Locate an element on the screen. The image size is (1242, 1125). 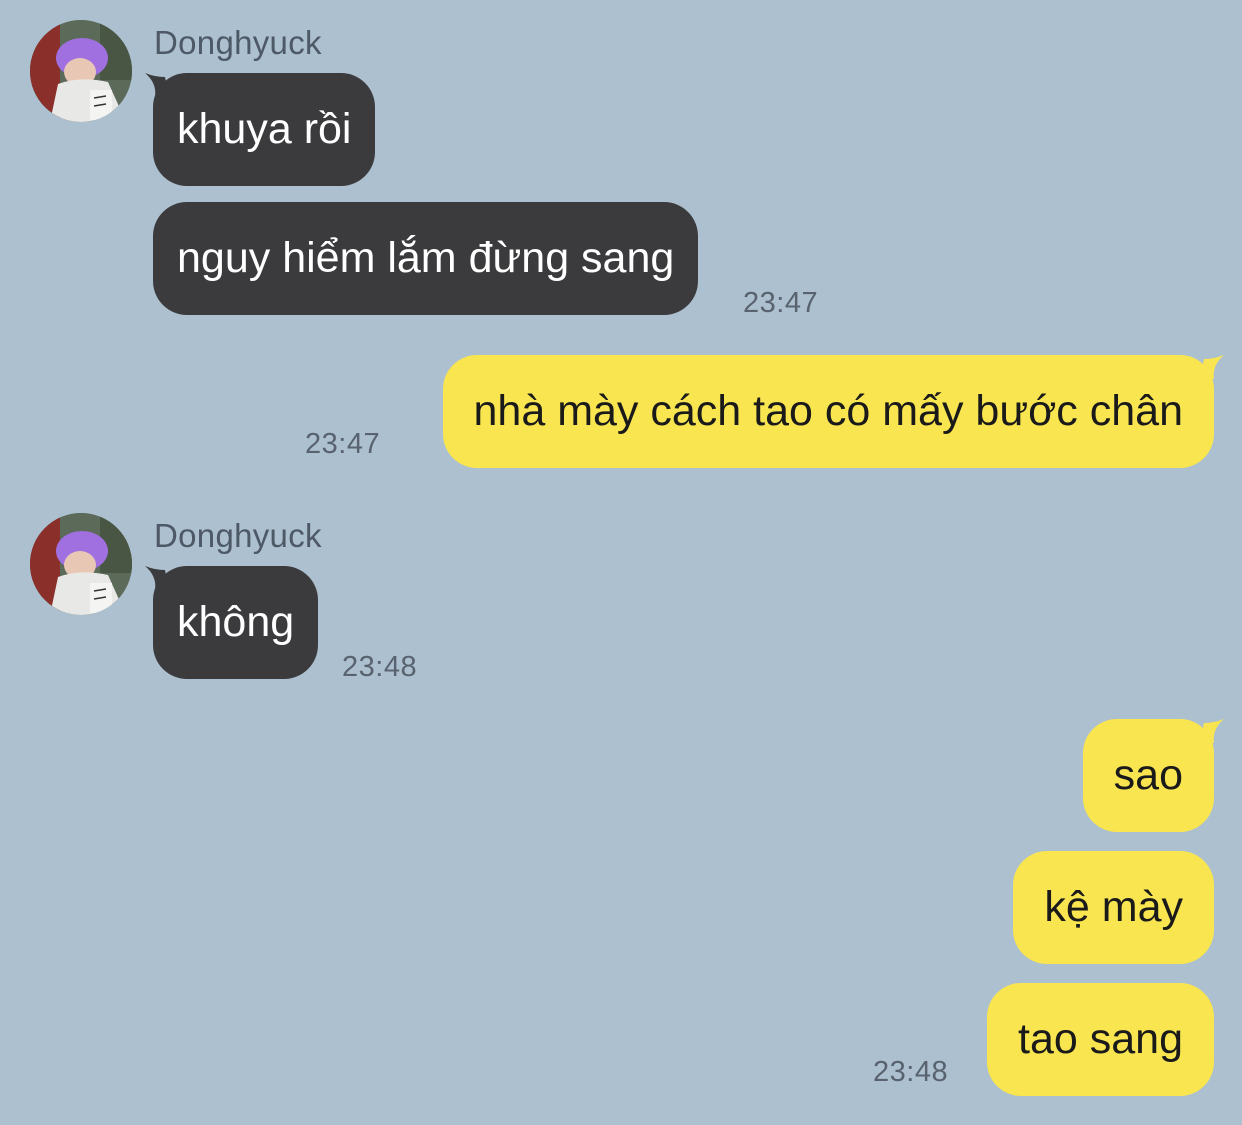
incoming-message-bubble: không is located at coordinates (236, 622).